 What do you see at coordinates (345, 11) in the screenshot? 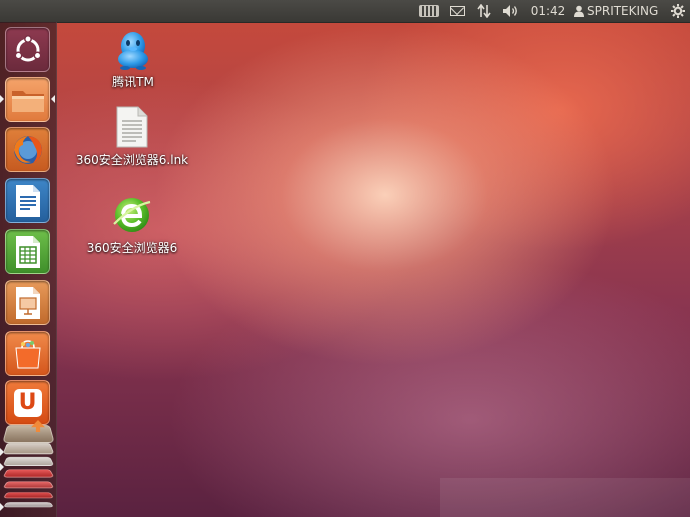
I see `top-panel: 01:42 SPRITEKING` at bounding box center [345, 11].